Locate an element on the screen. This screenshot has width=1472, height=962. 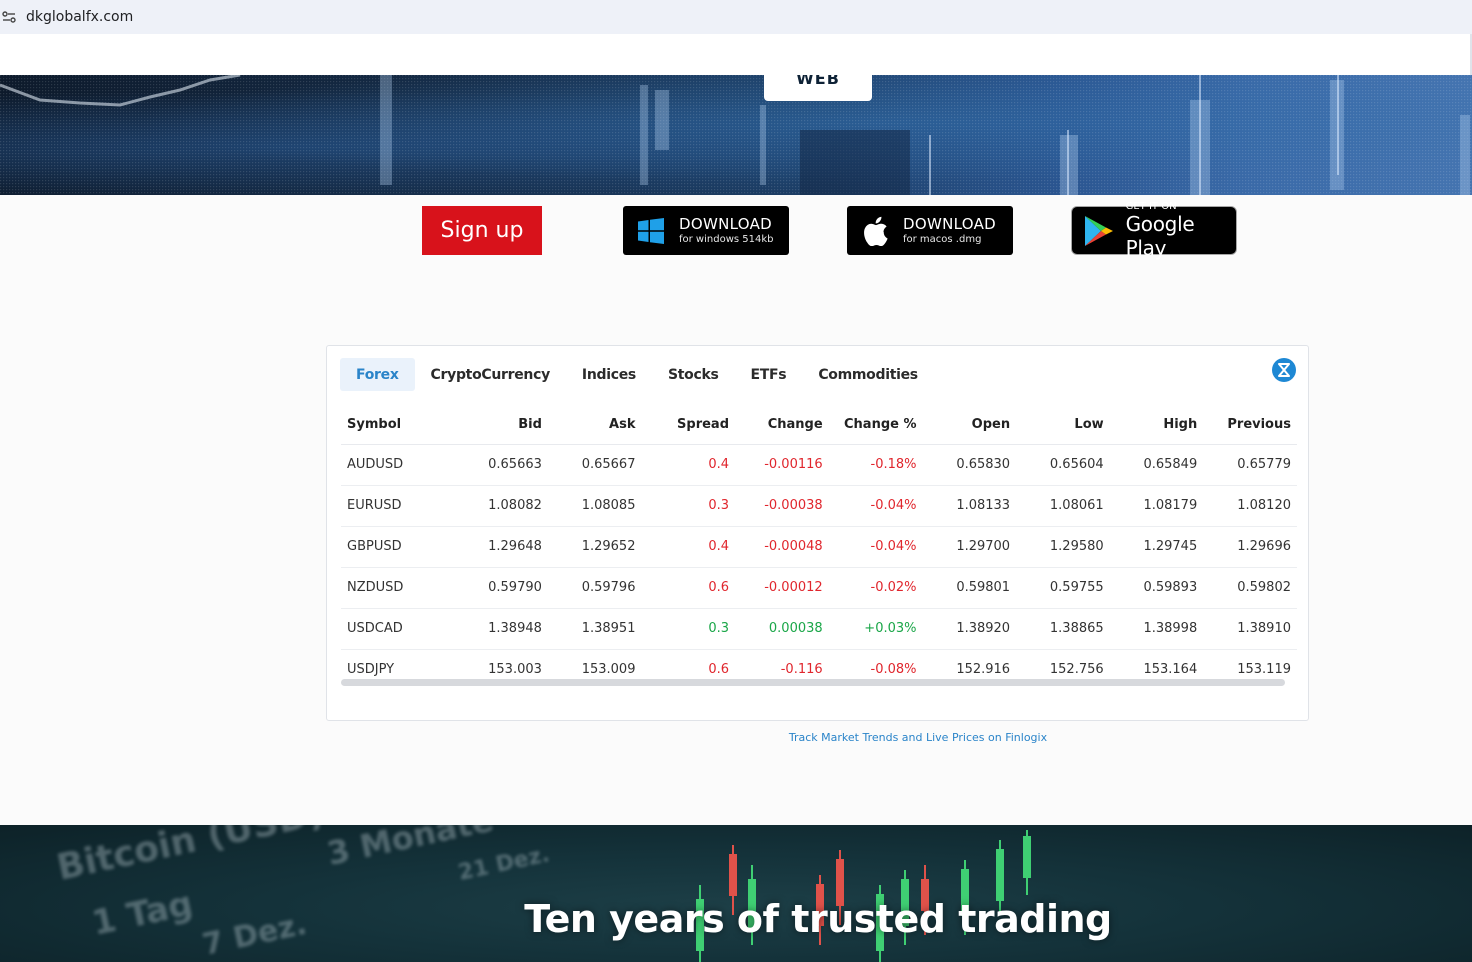
macos-download-subtitle: for macos .dmg is located at coordinates (942, 239).